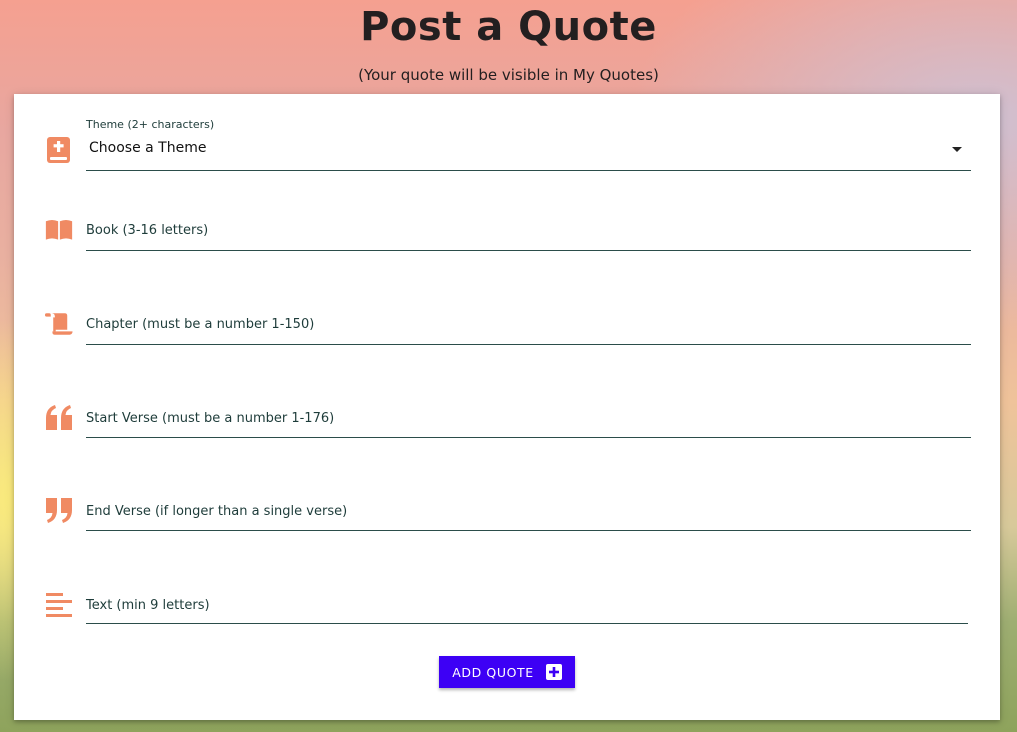 The height and width of the screenshot is (732, 1017). Describe the element at coordinates (528, 344) in the screenshot. I see `chapter-underline` at that location.